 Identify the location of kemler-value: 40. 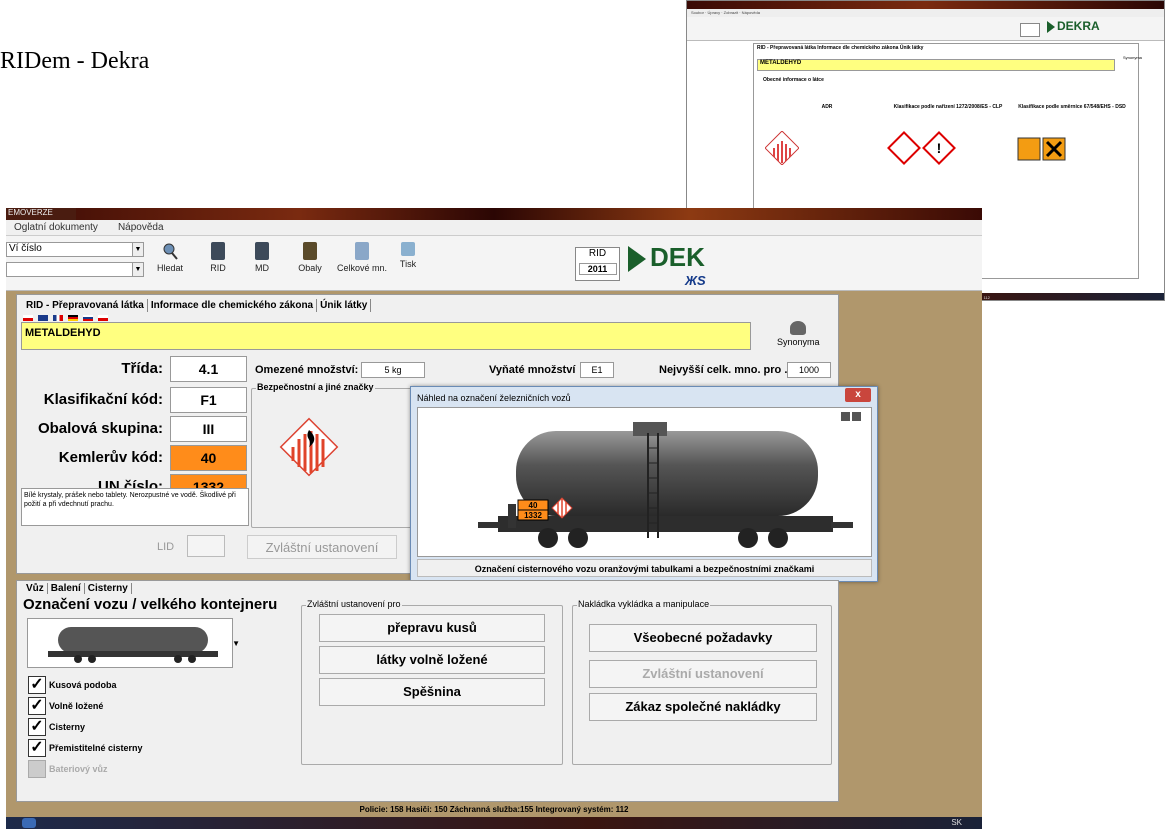
(208, 458).